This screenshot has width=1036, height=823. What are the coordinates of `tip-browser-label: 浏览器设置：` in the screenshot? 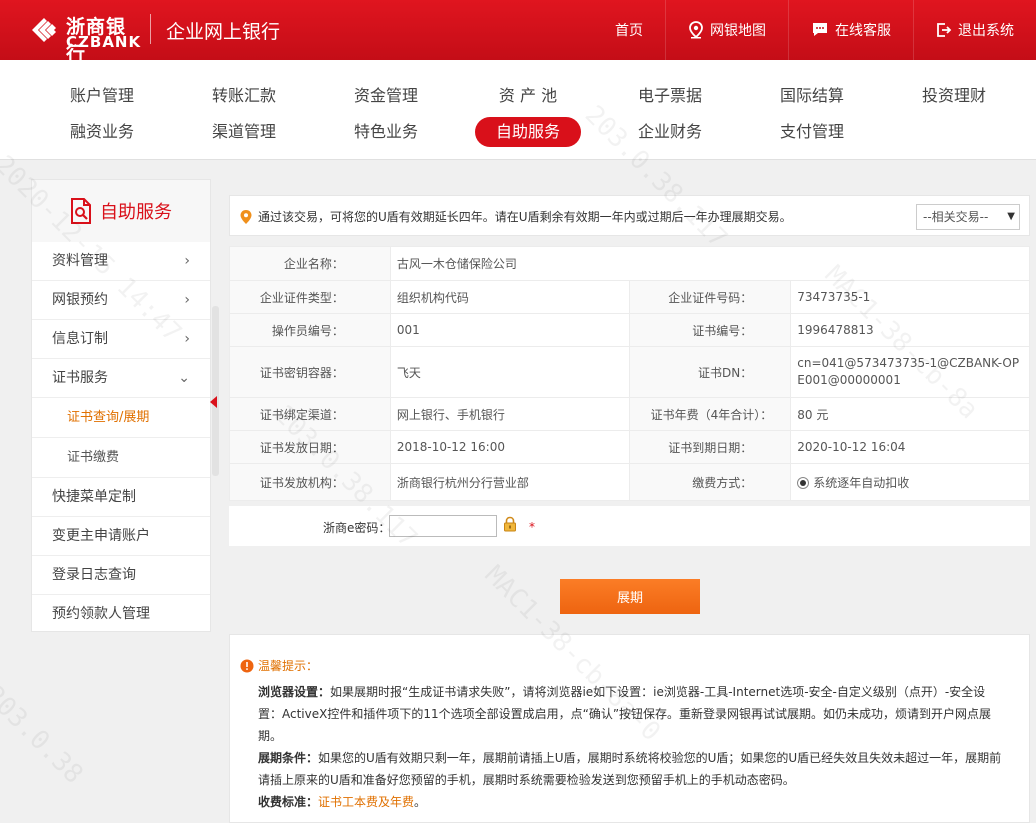 It's located at (294, 692).